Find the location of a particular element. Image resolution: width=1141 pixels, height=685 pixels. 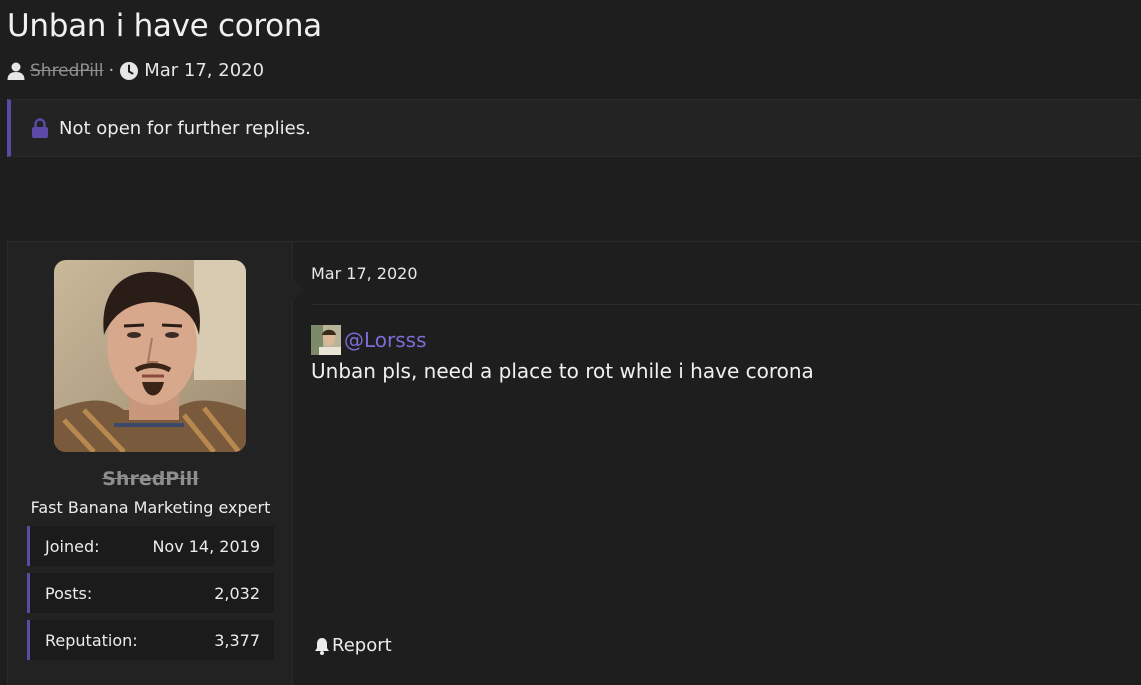

report-label: Report is located at coordinates (362, 645).